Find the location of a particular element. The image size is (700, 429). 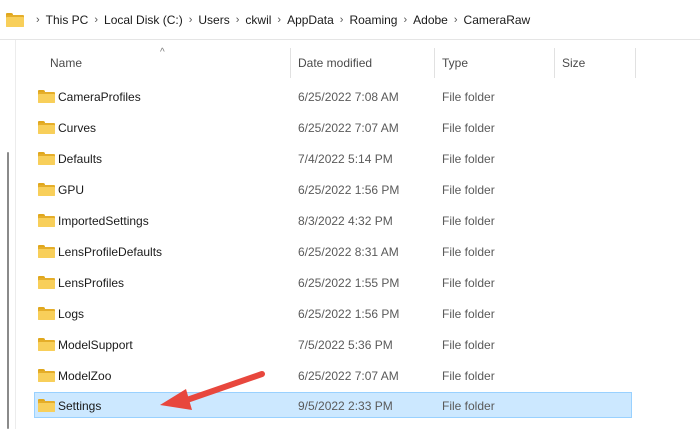

breadcrumb-item: Roaming is located at coordinates (373, 20).